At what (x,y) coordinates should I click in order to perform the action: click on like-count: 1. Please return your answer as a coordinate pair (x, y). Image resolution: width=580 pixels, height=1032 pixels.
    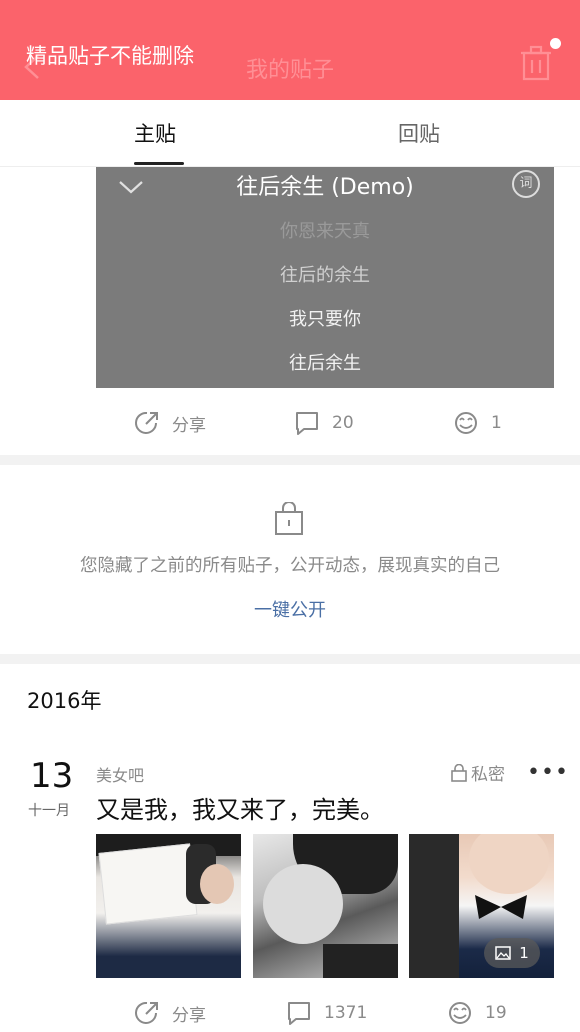
    Looking at the image, I should click on (496, 423).